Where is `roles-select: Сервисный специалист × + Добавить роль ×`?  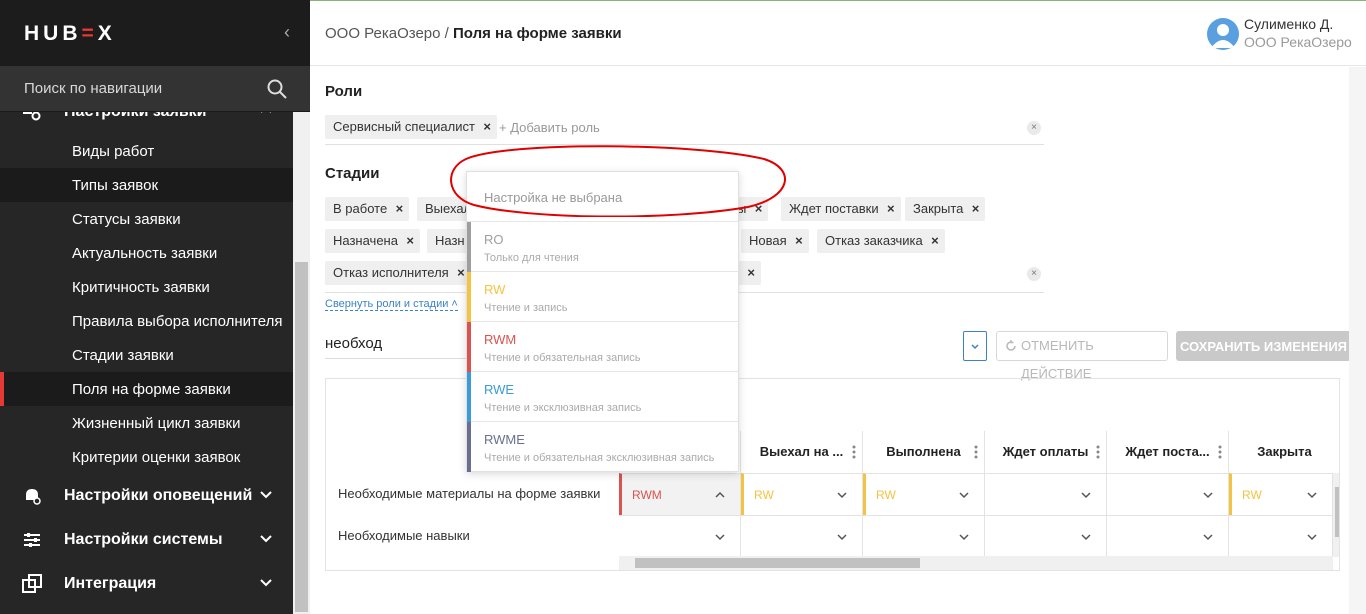
roles-select: Сервисный специалист × + Добавить роль × is located at coordinates (684, 129).